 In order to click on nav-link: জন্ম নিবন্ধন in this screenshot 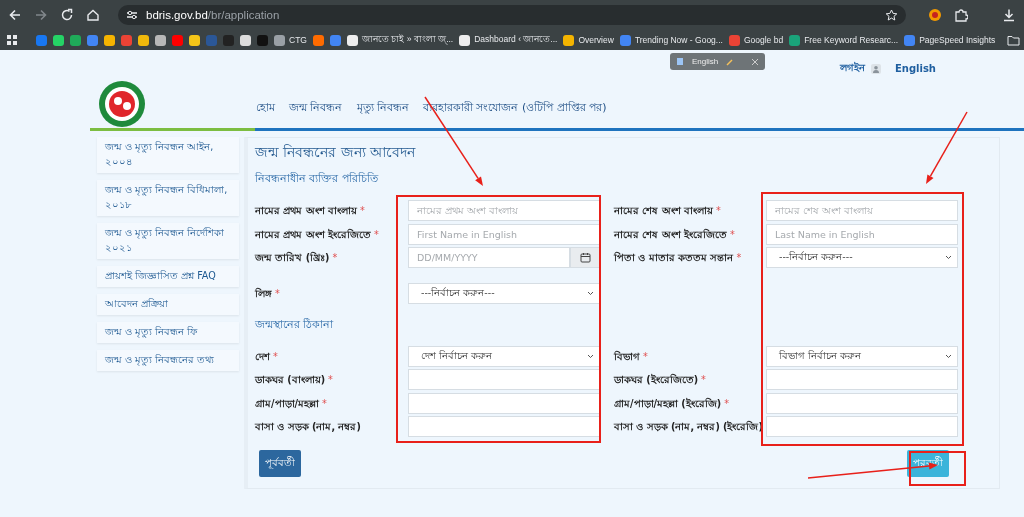, I will do `click(316, 108)`.